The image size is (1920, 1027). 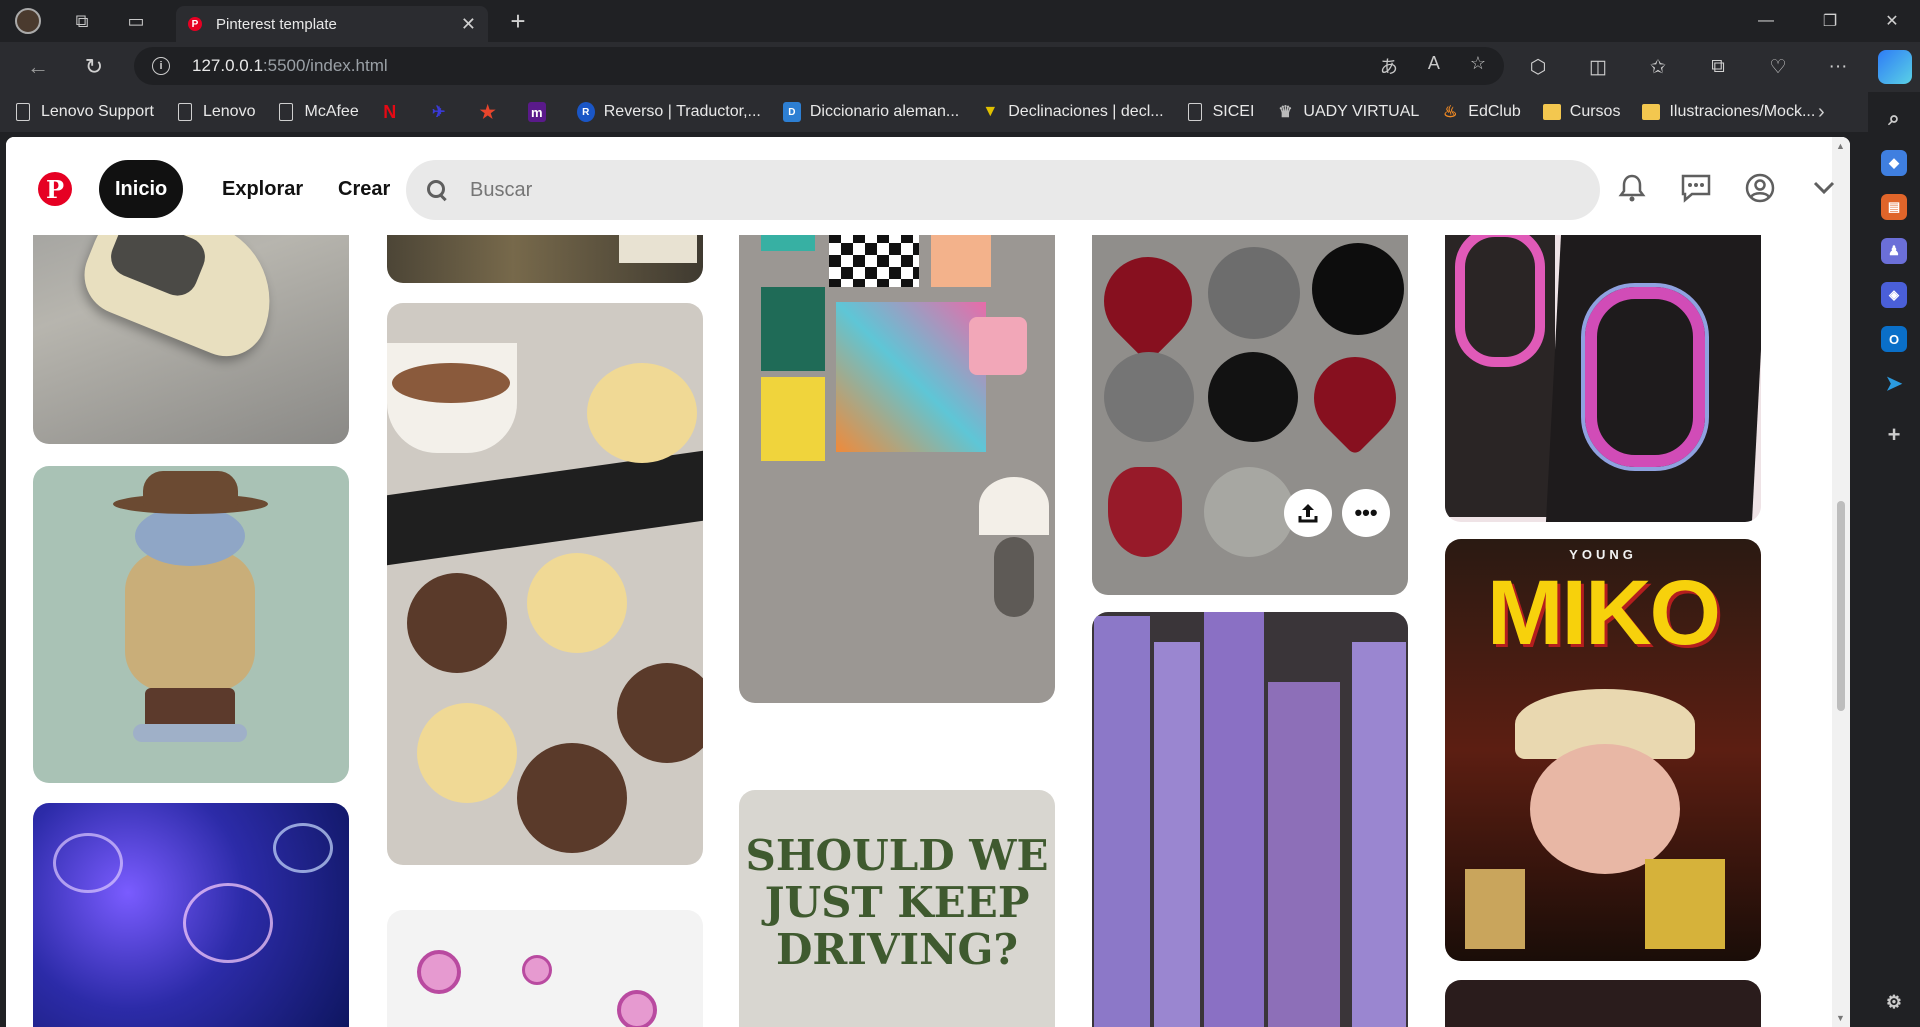 What do you see at coordinates (819, 66) in the screenshot?
I see `address-bar: i 127.0.0.1:5500/index.html あ A ☆` at bounding box center [819, 66].